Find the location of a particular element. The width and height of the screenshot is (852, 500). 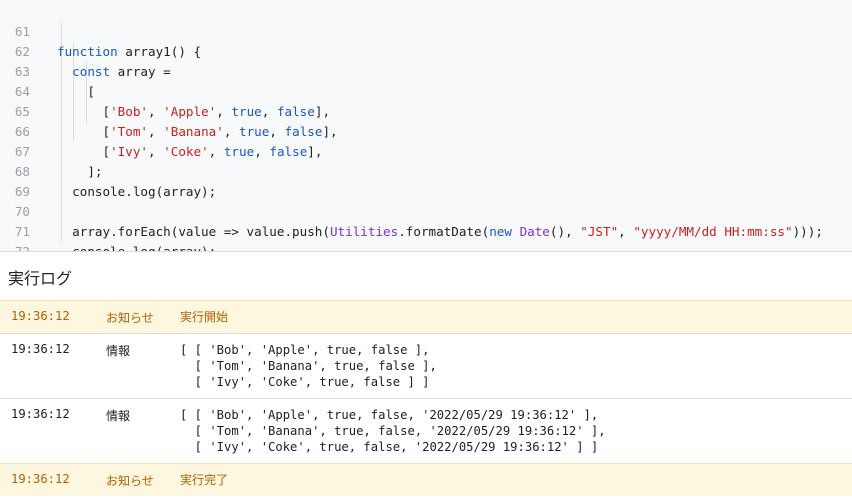

code-line: 72 } is located at coordinates (426, 236).